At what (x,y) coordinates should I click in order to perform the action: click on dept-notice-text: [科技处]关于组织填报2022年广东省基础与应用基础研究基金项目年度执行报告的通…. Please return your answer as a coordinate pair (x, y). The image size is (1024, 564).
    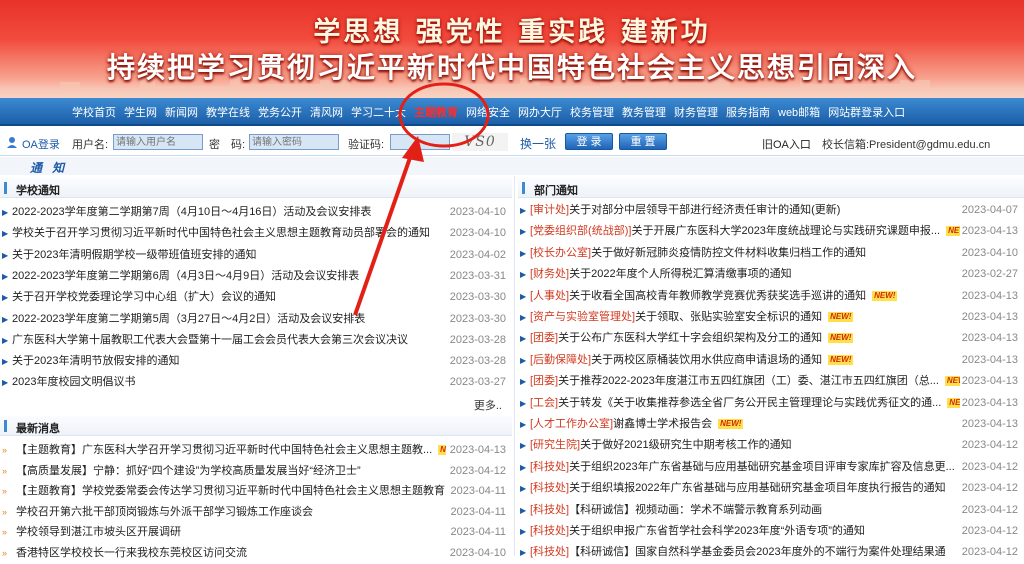
    Looking at the image, I should click on (738, 488).